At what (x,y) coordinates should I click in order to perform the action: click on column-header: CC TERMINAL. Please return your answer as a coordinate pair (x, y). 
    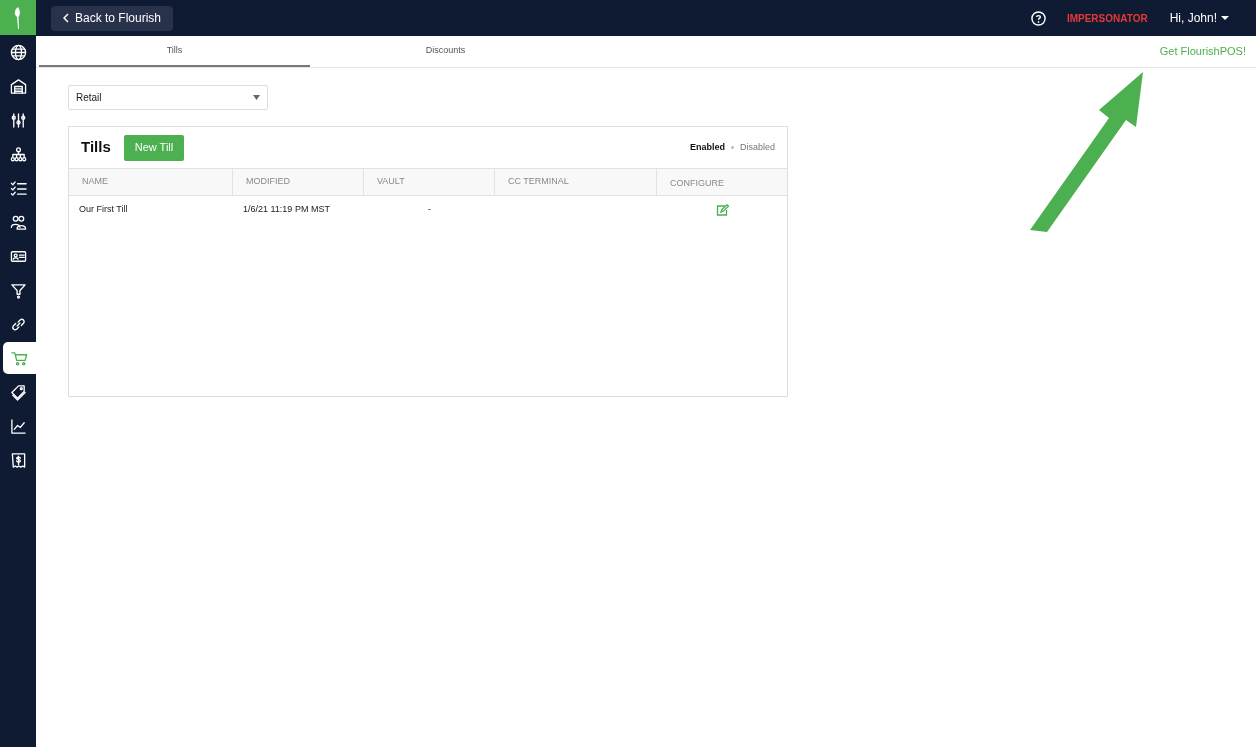
    Looking at the image, I should click on (576, 182).